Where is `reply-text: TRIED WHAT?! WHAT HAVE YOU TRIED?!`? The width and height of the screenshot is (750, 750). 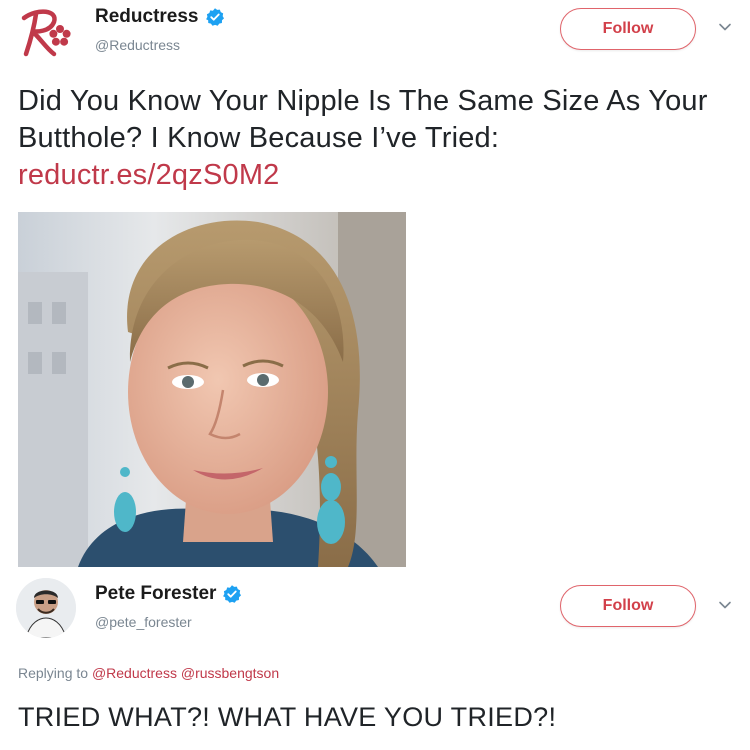
reply-text: TRIED WHAT?! WHAT HAVE YOU TRIED?! is located at coordinates (287, 717).